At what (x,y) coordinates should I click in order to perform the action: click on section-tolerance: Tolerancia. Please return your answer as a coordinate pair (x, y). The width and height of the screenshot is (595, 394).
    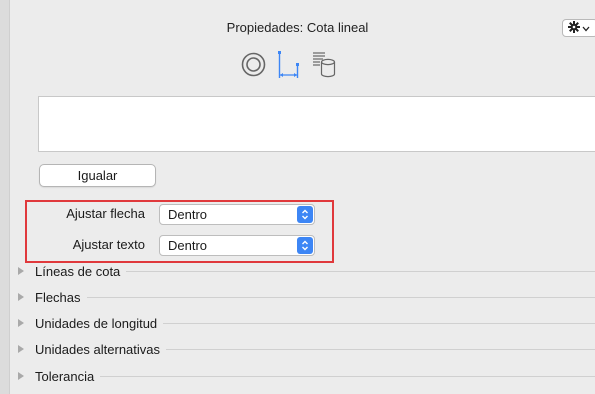
    Looking at the image, I should click on (306, 376).